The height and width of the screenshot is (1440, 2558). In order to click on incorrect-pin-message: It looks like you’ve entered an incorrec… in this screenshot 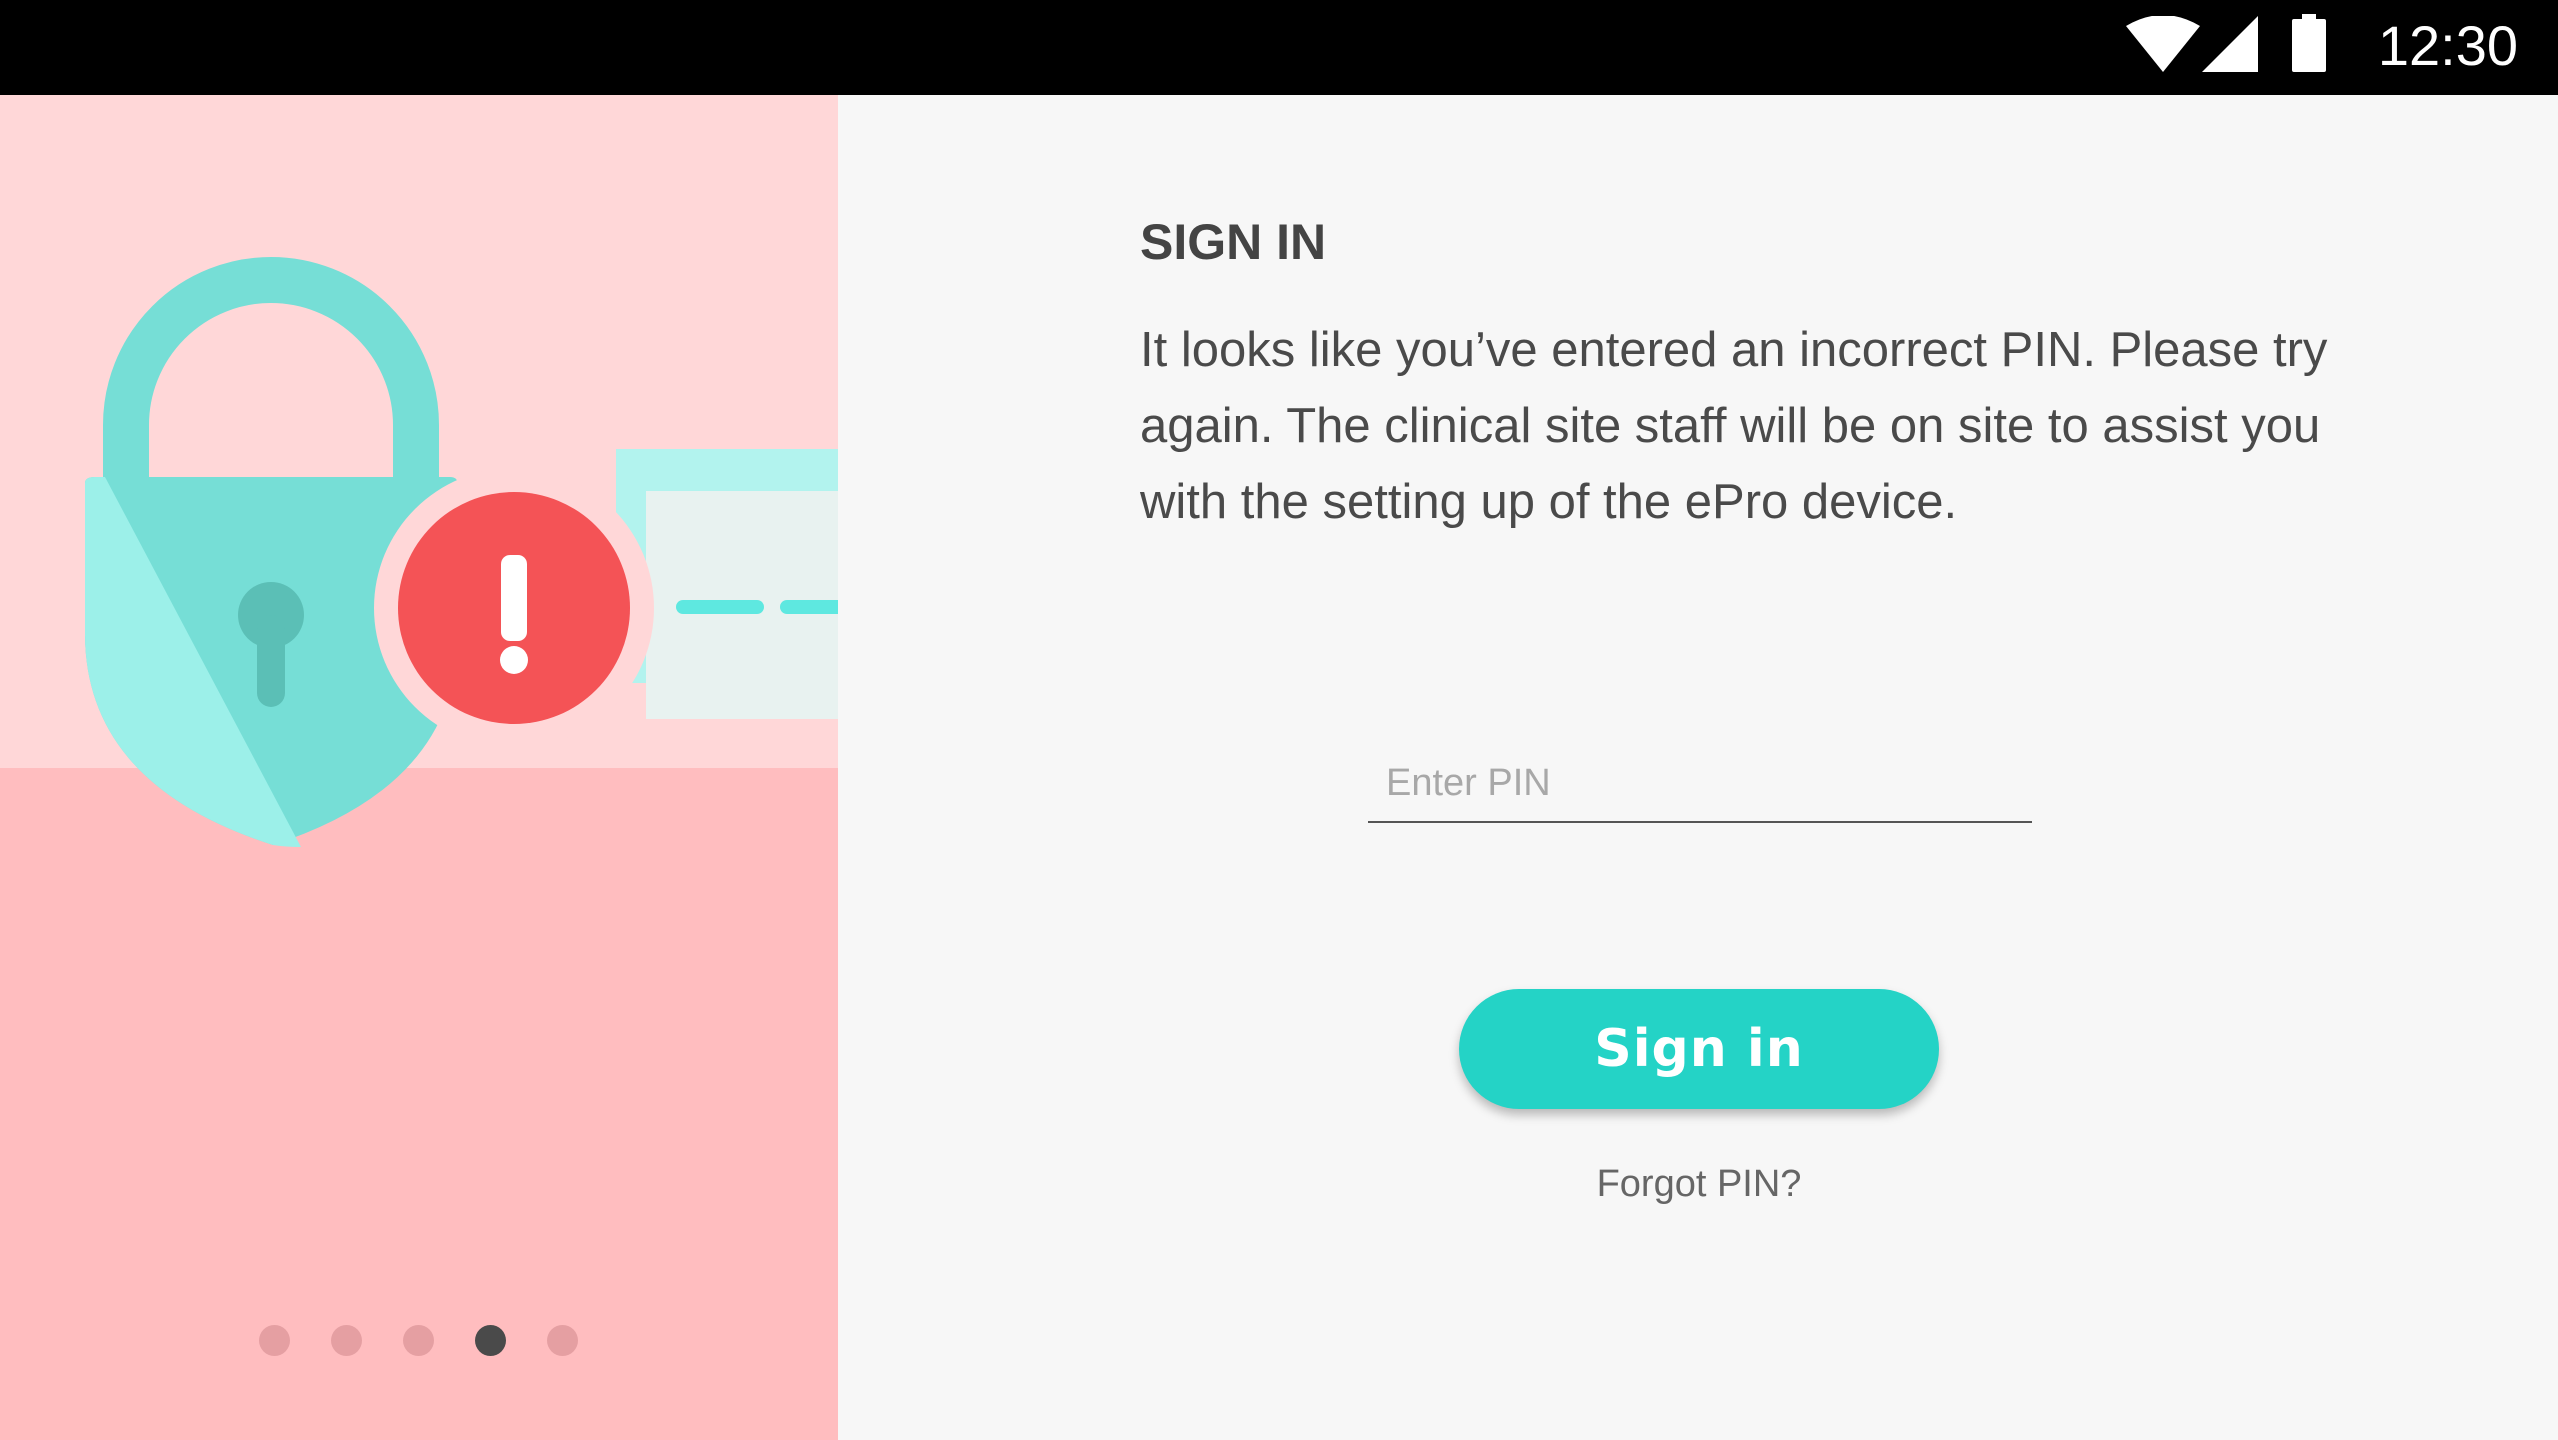, I will do `click(1734, 426)`.